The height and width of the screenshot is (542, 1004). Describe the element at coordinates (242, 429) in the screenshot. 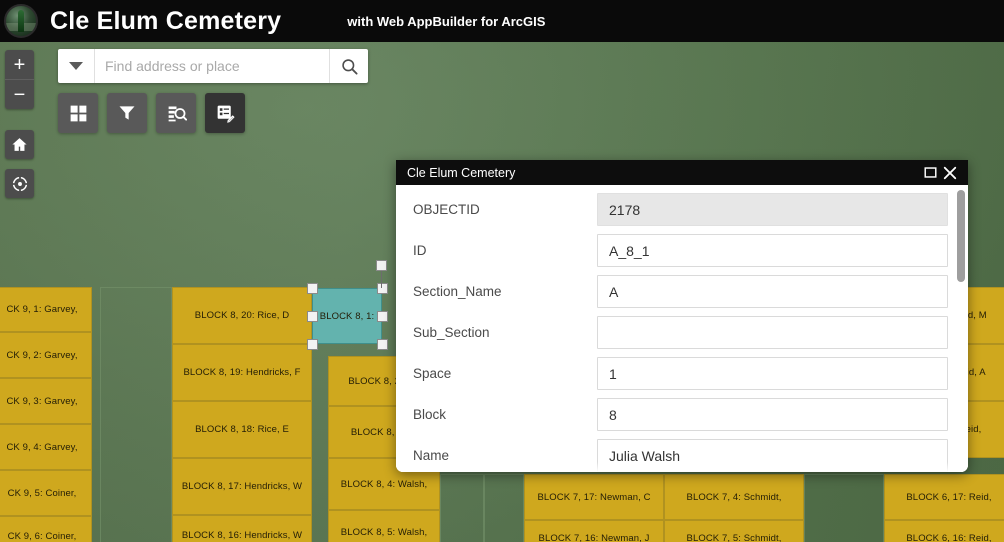

I see `map-plot-feature: BLOCK 8, 18: Rice, E` at that location.